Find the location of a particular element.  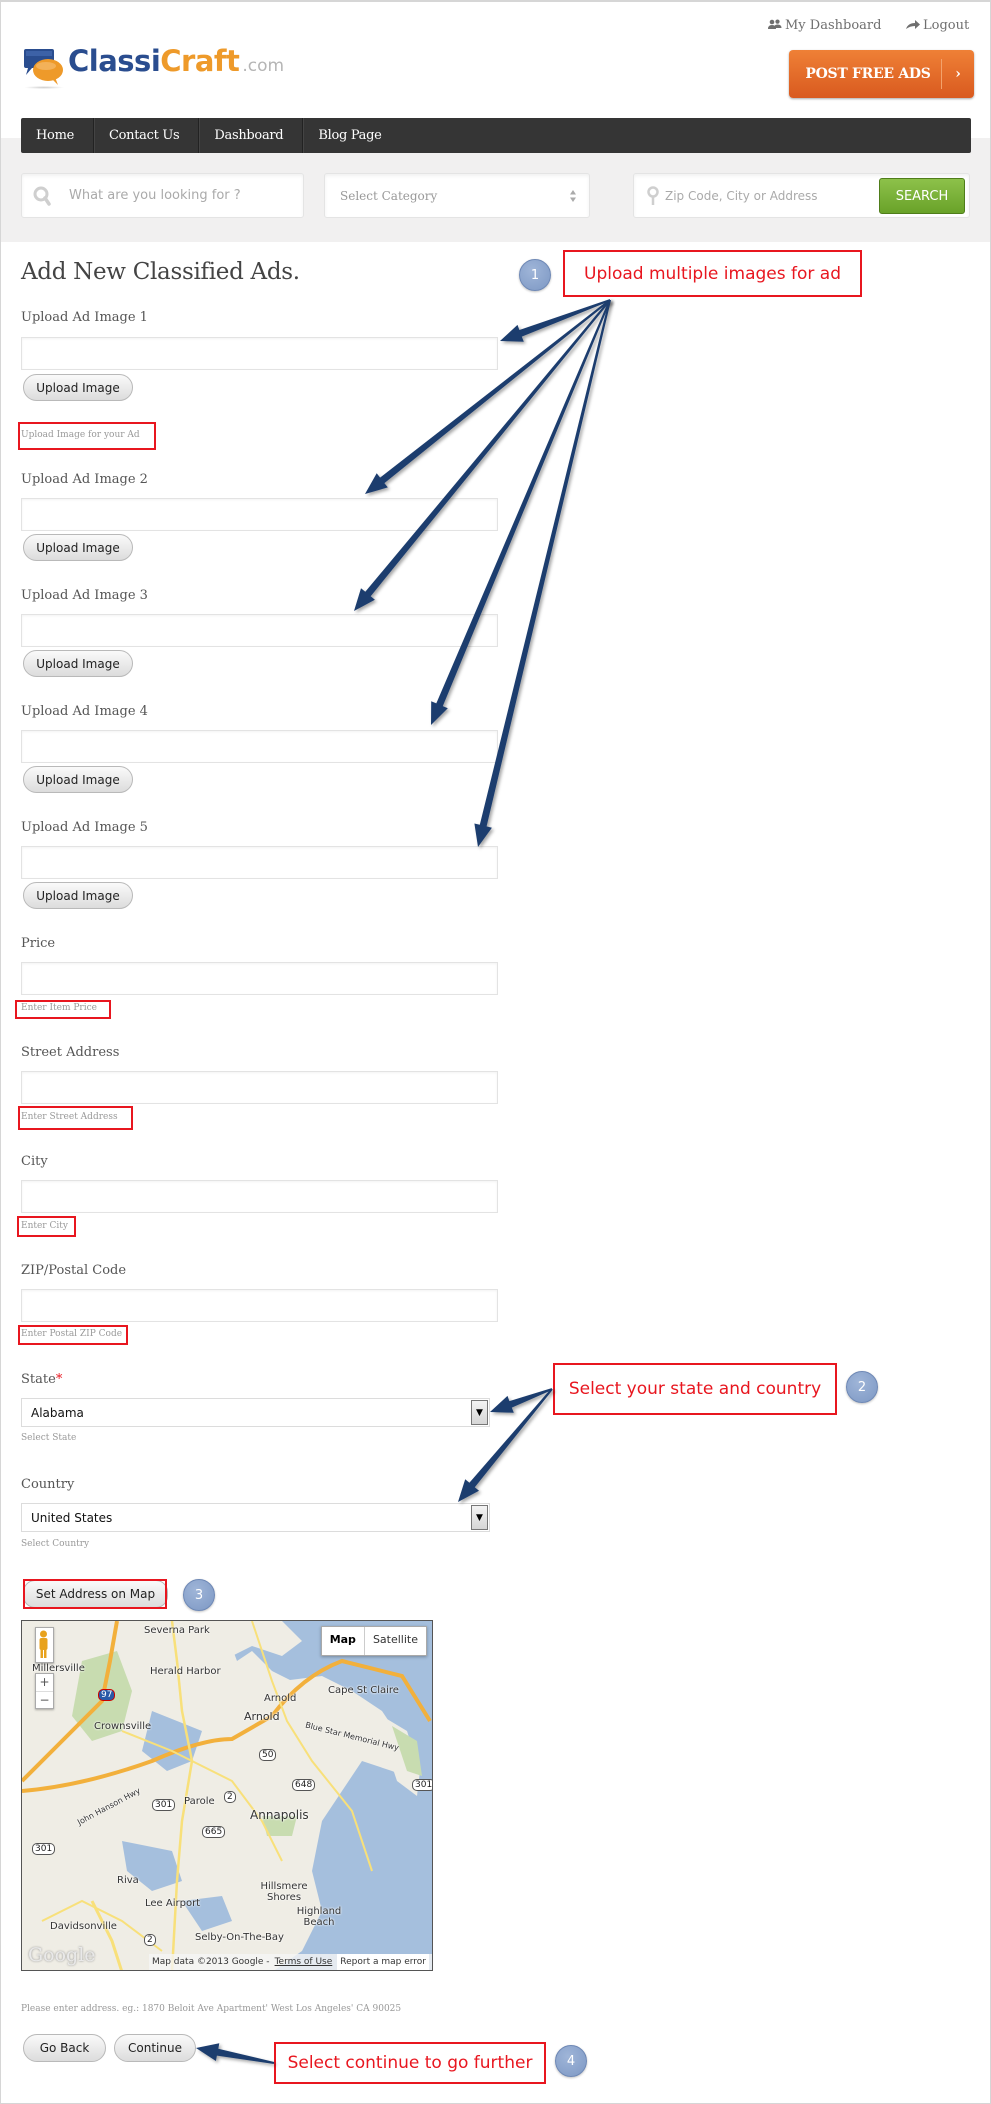

upload-image-3-button: Upload Image is located at coordinates (78, 663).